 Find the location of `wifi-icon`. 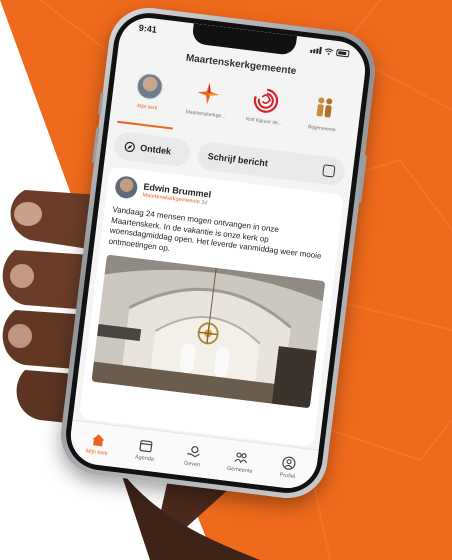

wifi-icon is located at coordinates (329, 51).